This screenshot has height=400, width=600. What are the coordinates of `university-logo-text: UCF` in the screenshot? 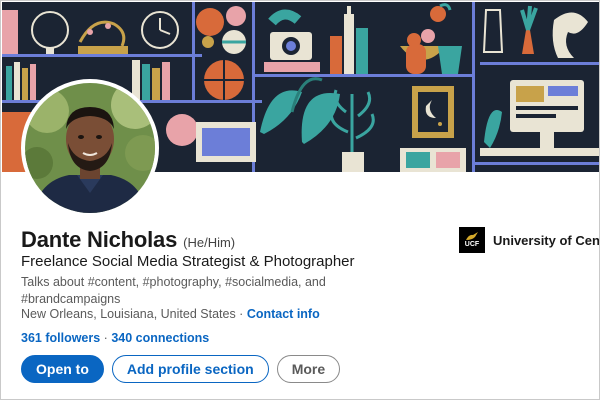 It's located at (472, 244).